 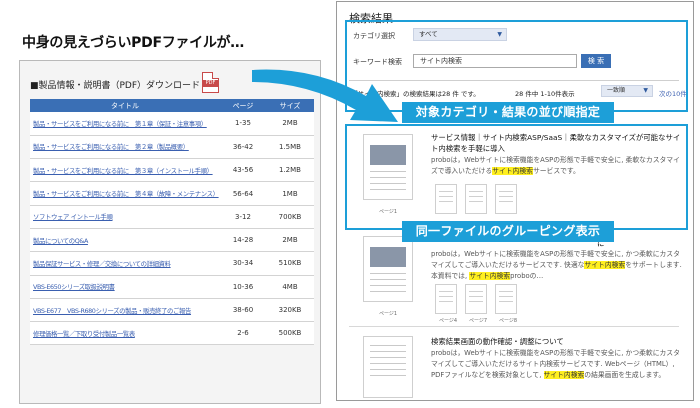 I want to click on pdf-file-icon: PDF, so click(x=210, y=82).